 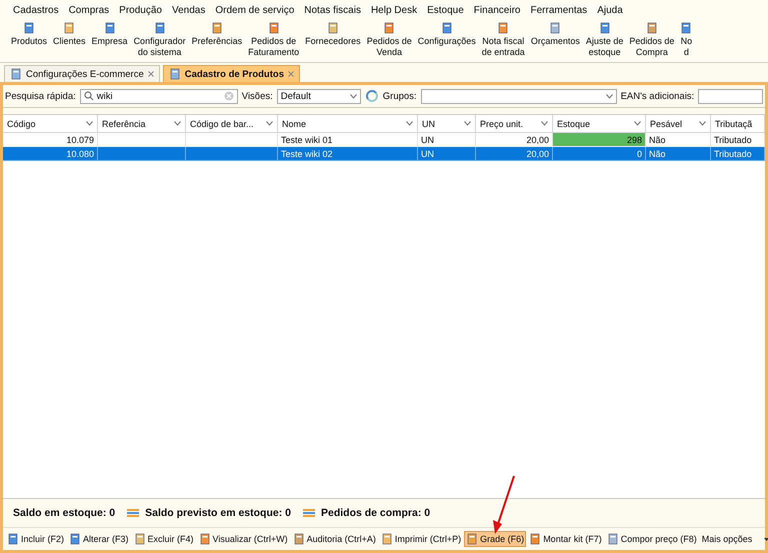 I want to click on column-header: Código, so click(x=50, y=124).